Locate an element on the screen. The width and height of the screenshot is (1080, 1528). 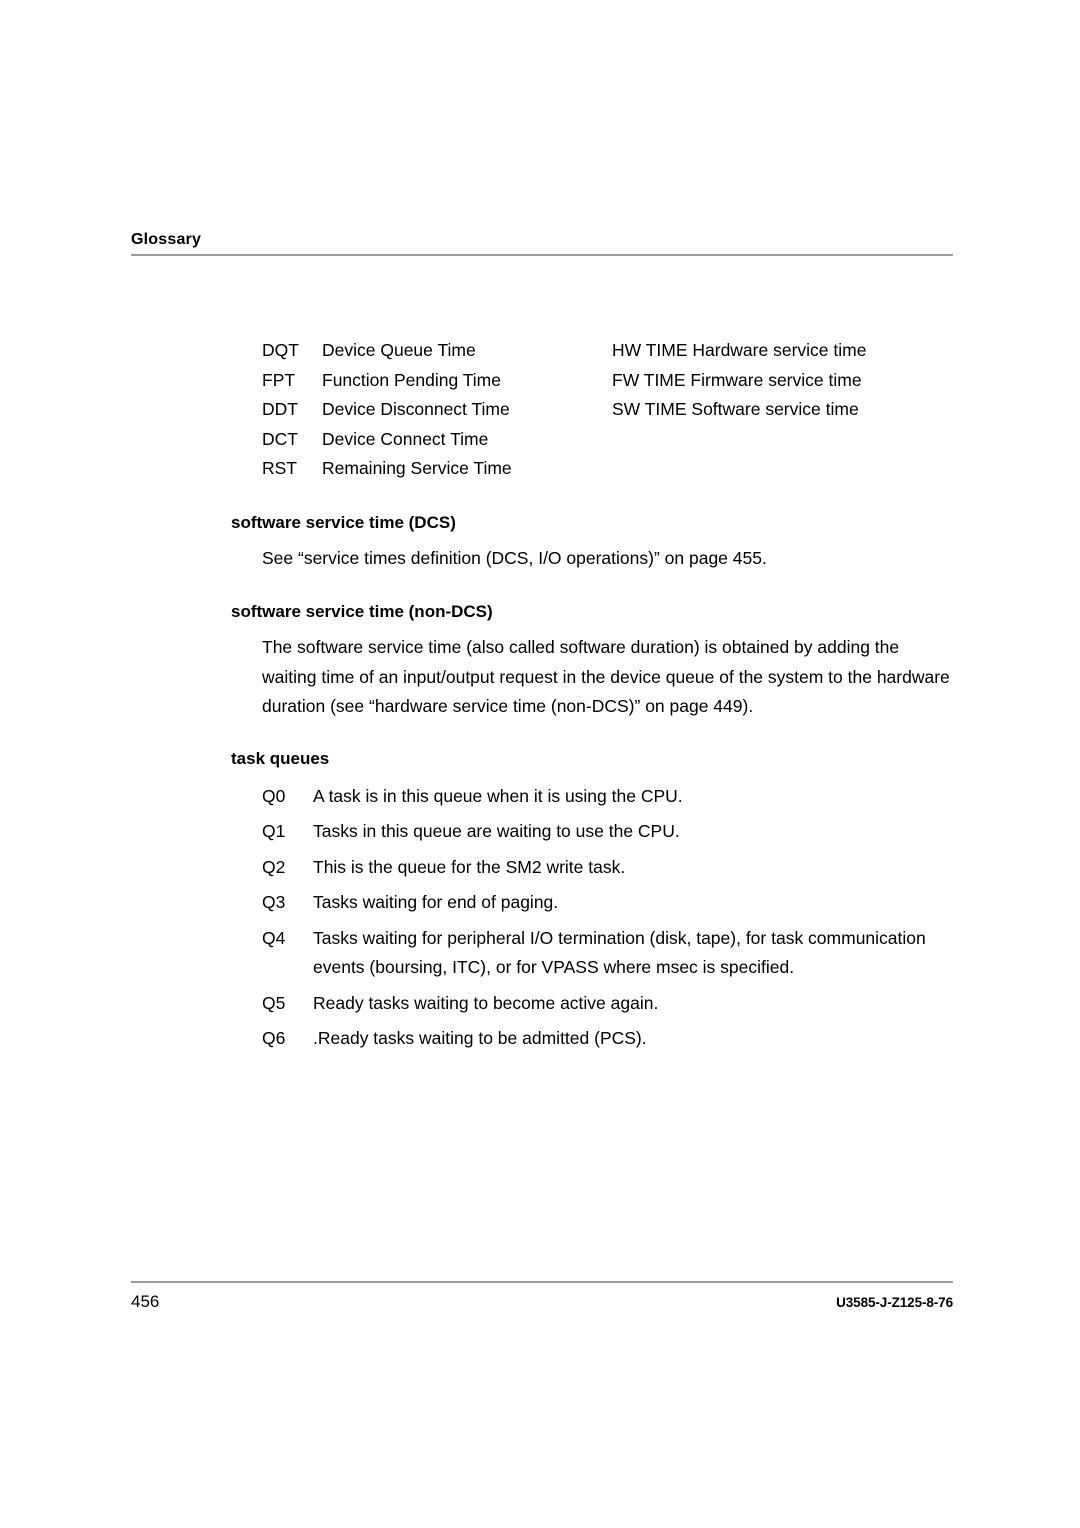
abbreviation-right: FW TIME Firmware service time is located at coordinates (737, 379).